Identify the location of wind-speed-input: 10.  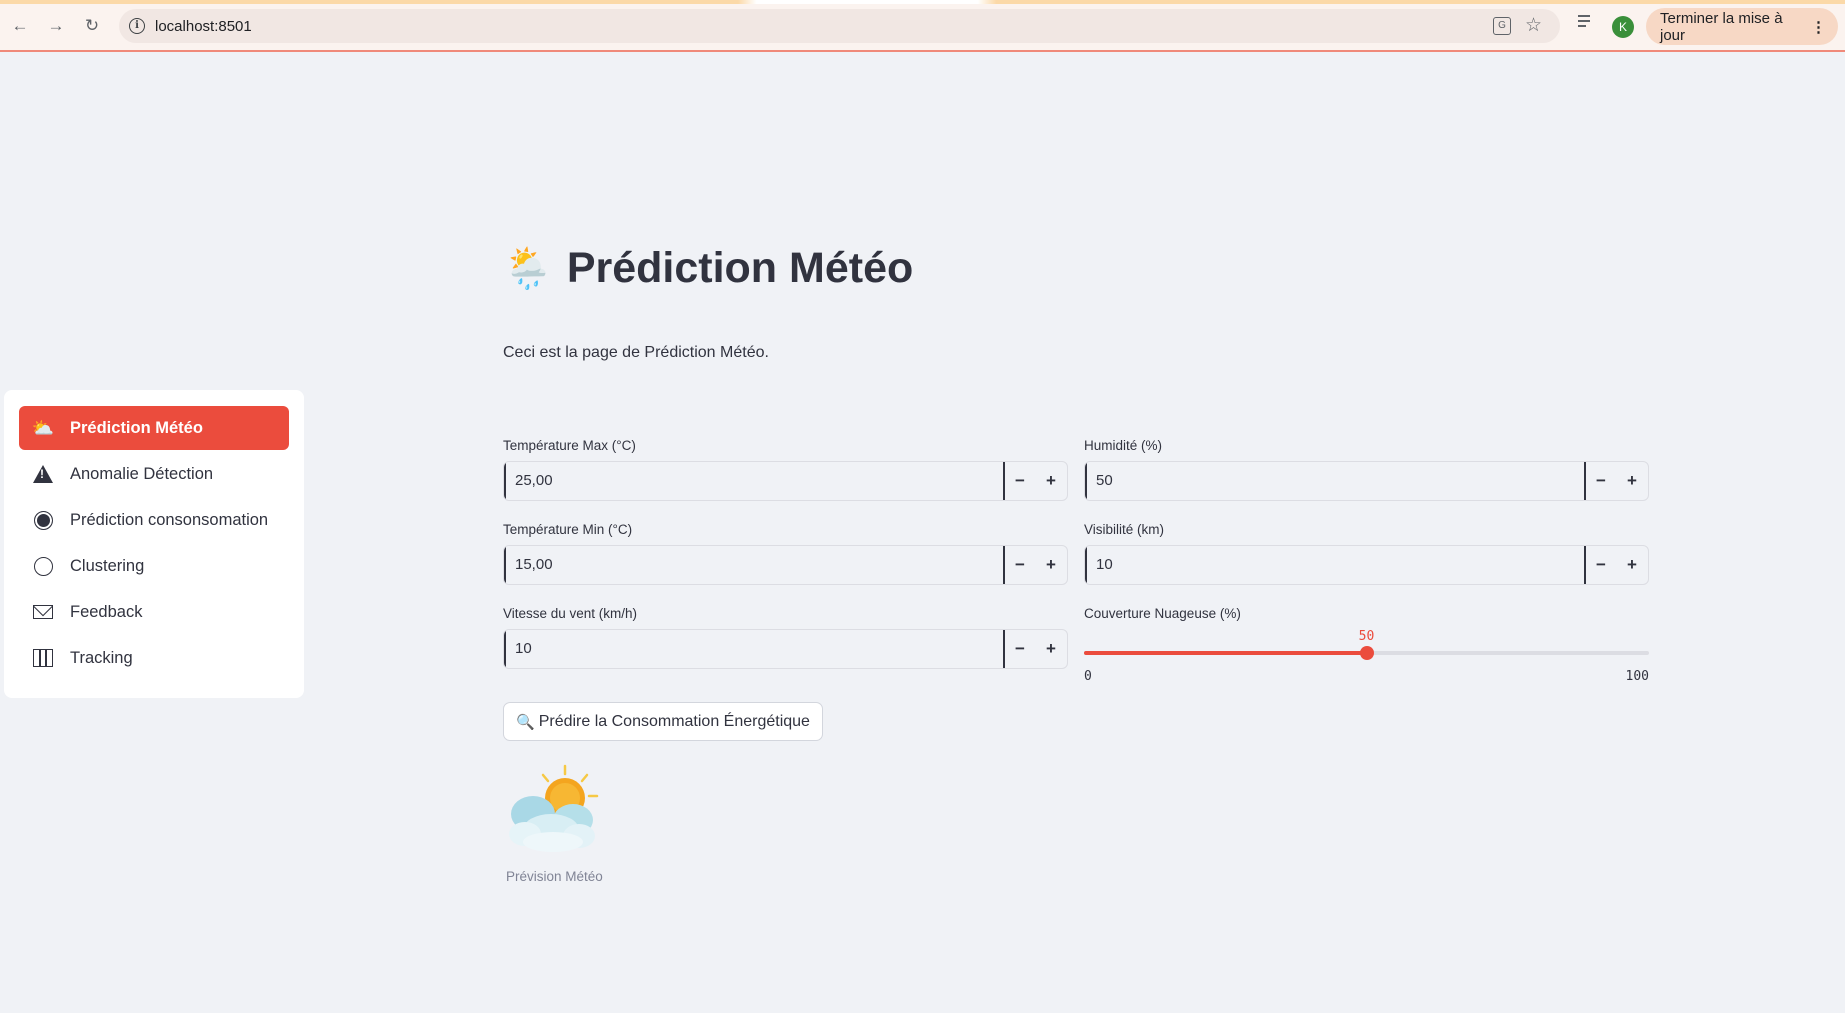
(753, 649).